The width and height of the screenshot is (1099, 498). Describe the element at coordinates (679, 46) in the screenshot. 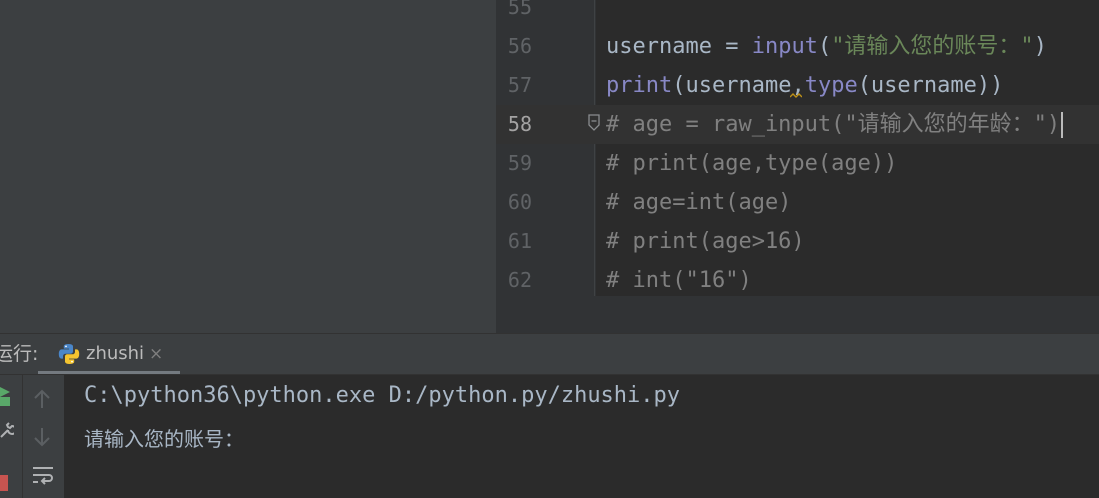

I see `code-token: username =` at that location.